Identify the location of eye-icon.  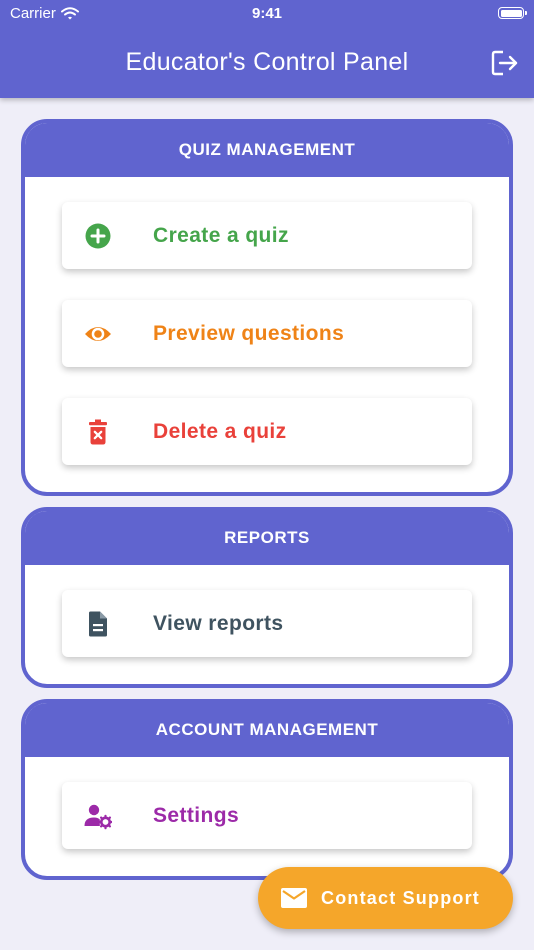
(98, 334).